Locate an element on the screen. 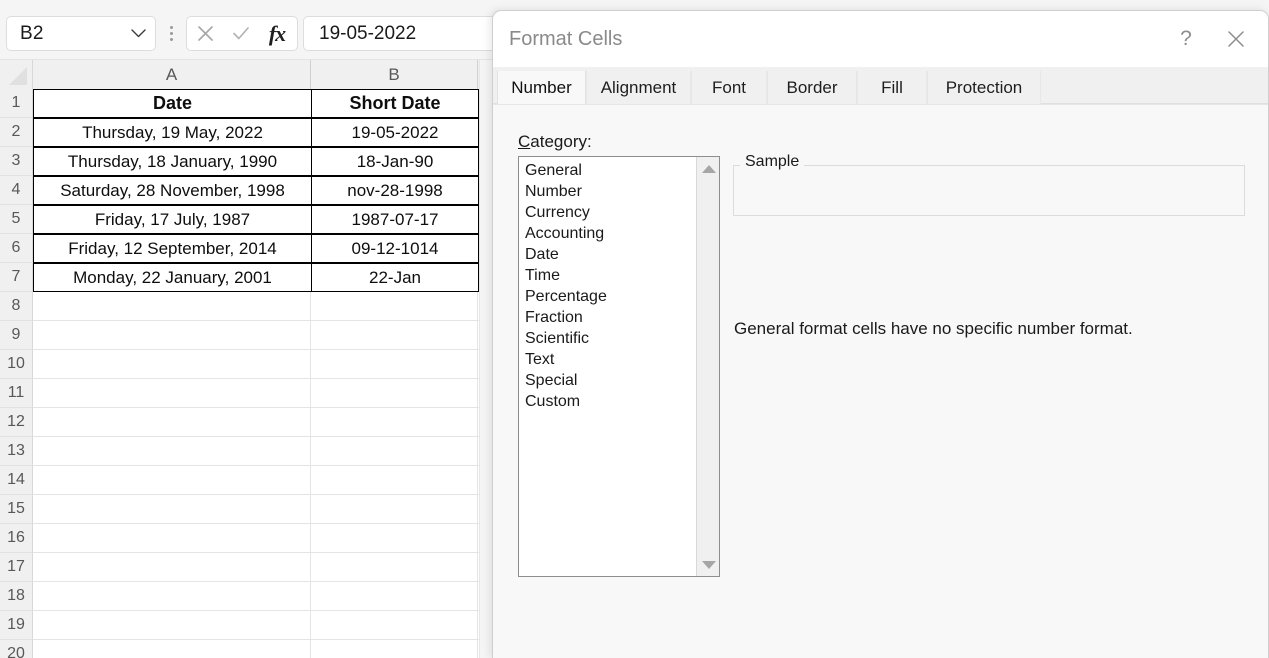 Image resolution: width=1269 pixels, height=658 pixels. check-icon is located at coordinates (241, 33).